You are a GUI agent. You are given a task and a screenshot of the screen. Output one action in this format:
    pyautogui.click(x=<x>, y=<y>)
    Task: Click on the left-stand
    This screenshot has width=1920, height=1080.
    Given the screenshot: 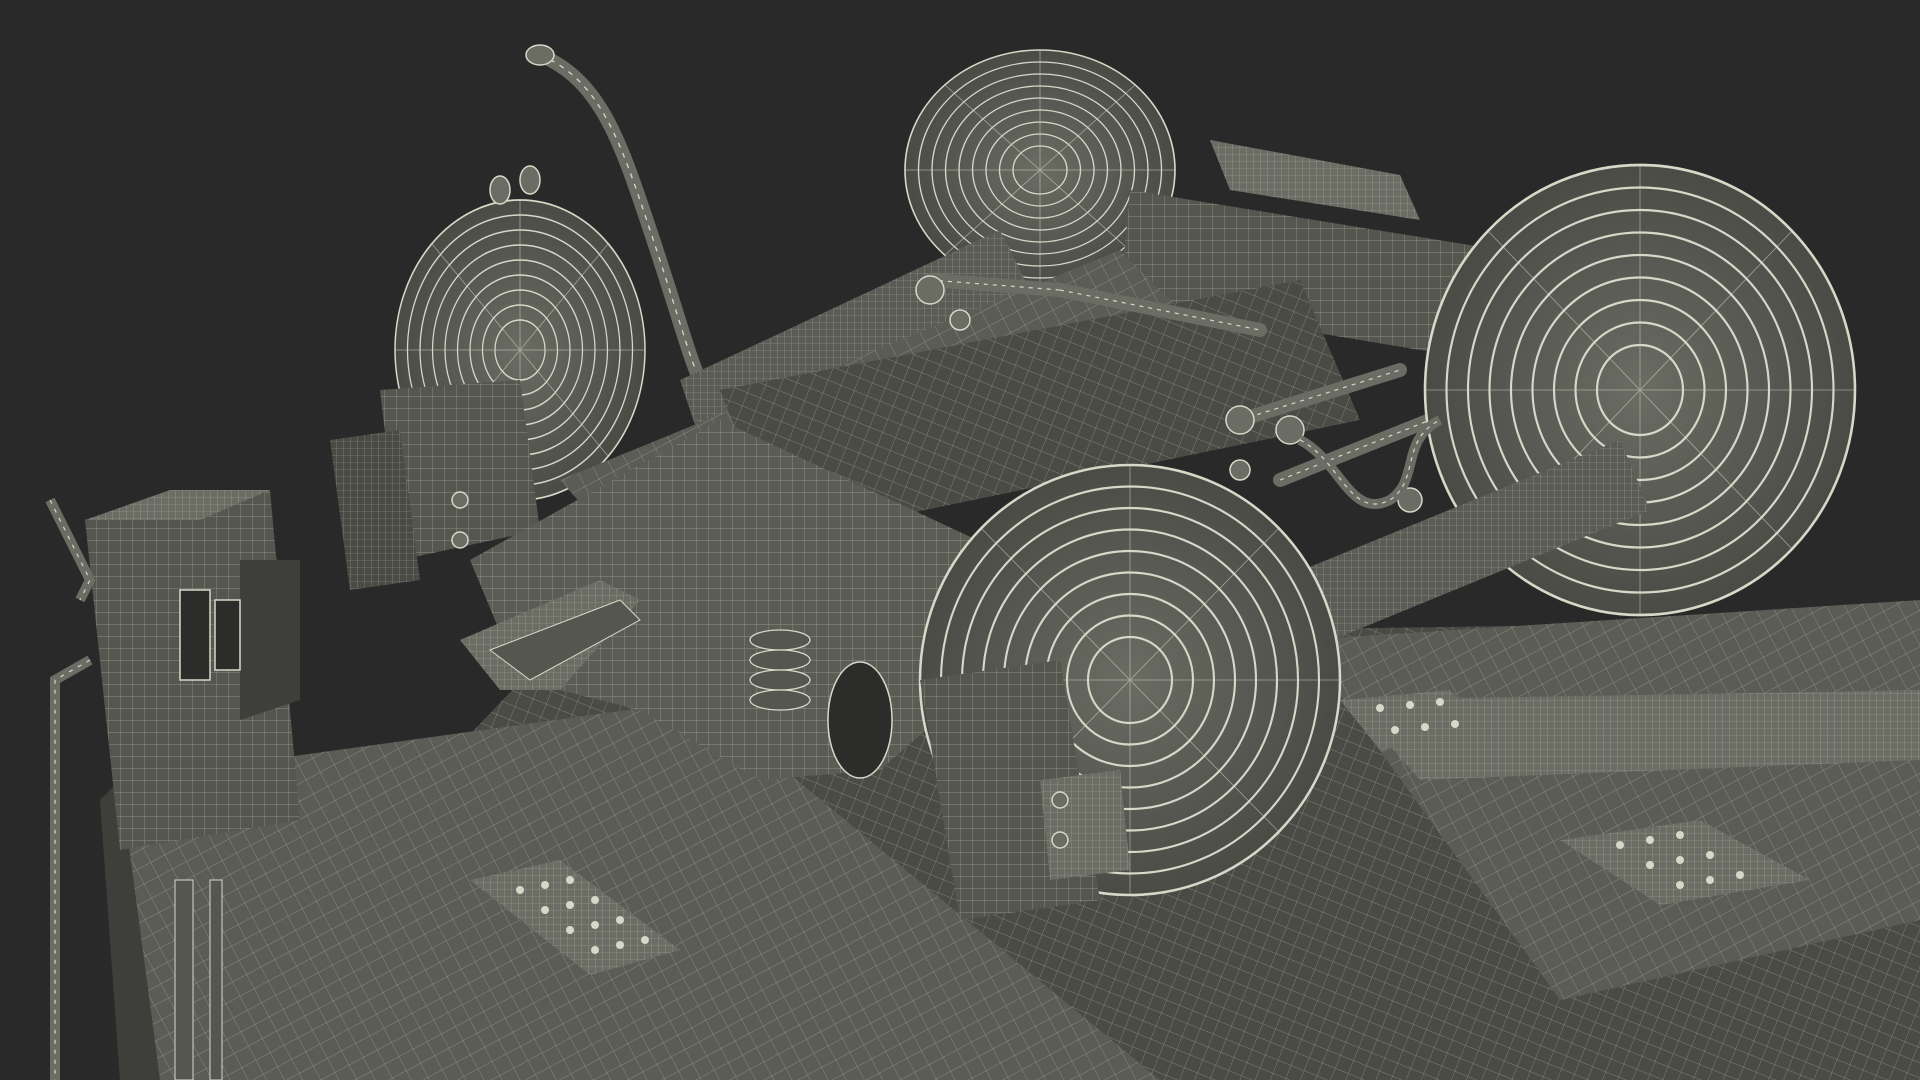 What is the action you would take?
    pyautogui.click(x=192, y=670)
    